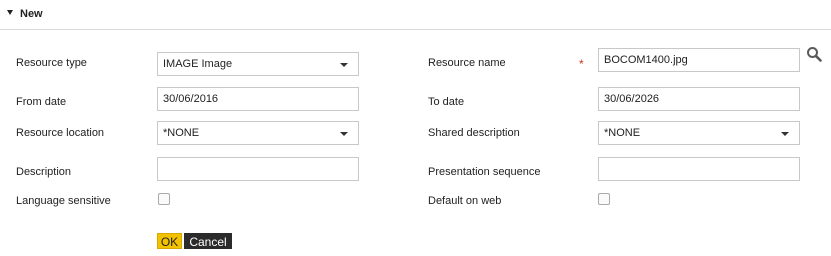 The image size is (831, 256). What do you see at coordinates (51, 63) in the screenshot?
I see `resource-type-label: Resource type` at bounding box center [51, 63].